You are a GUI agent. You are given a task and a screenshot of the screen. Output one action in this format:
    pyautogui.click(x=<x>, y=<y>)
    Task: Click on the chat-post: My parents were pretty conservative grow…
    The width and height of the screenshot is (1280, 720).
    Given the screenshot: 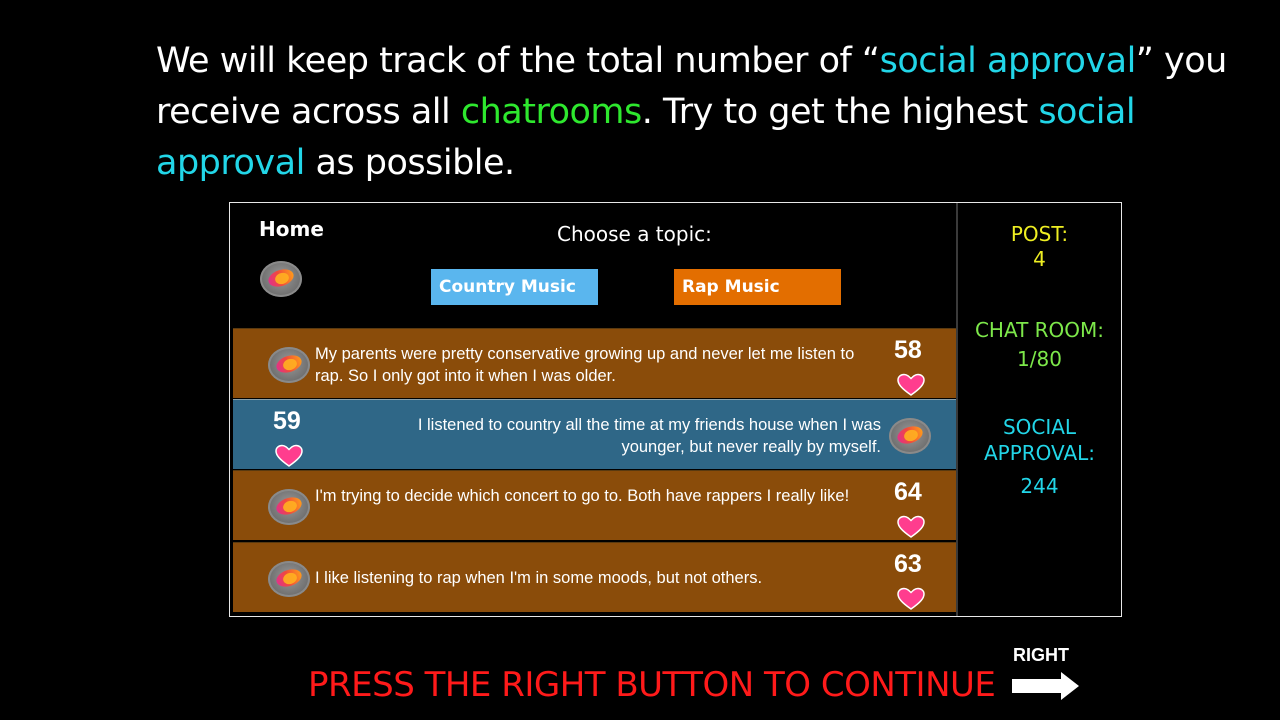 What is the action you would take?
    pyautogui.click(x=594, y=363)
    